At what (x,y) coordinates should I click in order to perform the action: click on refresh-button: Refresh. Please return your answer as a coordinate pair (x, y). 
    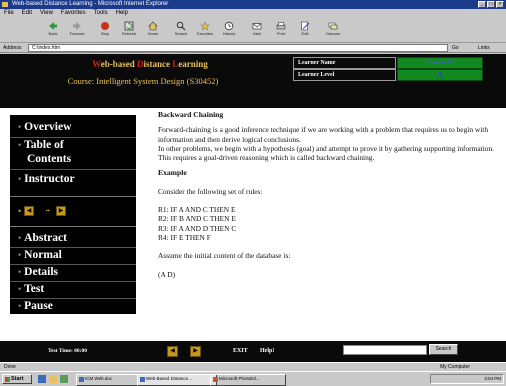
    Looking at the image, I should click on (129, 30).